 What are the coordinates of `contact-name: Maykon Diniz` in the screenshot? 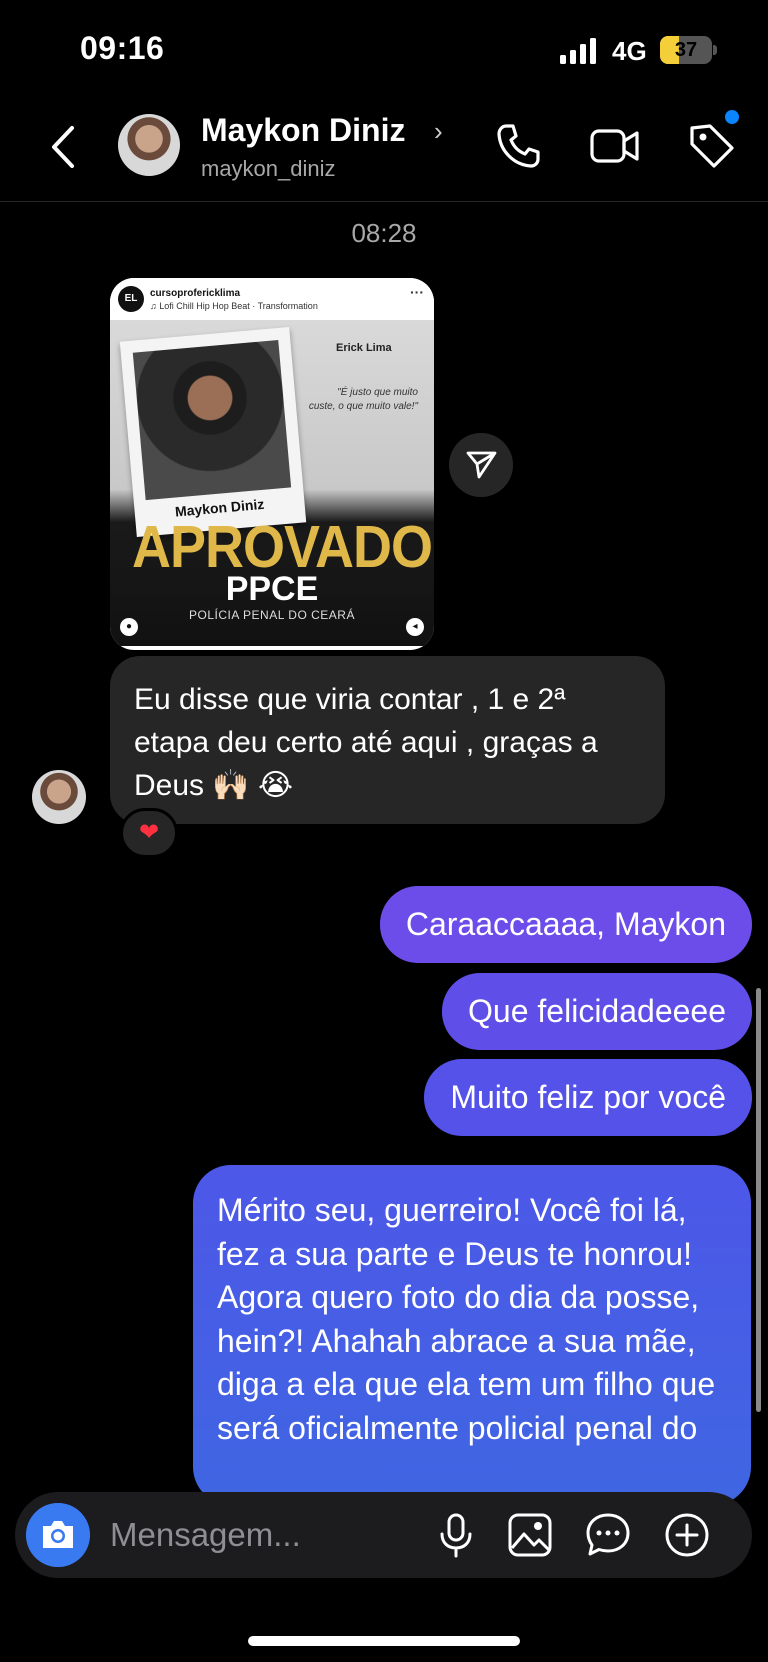 It's located at (303, 130).